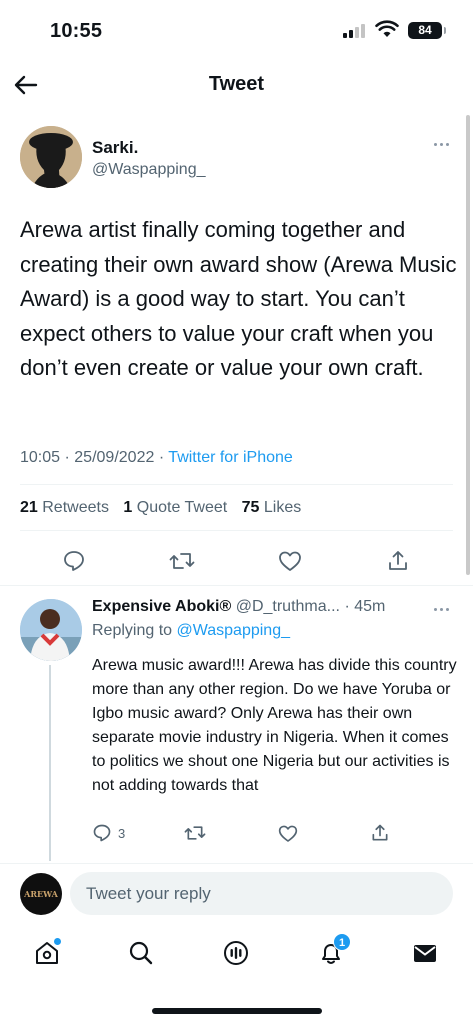 This screenshot has width=473, height=1024. I want to click on likes-count: 75, so click(250, 507).